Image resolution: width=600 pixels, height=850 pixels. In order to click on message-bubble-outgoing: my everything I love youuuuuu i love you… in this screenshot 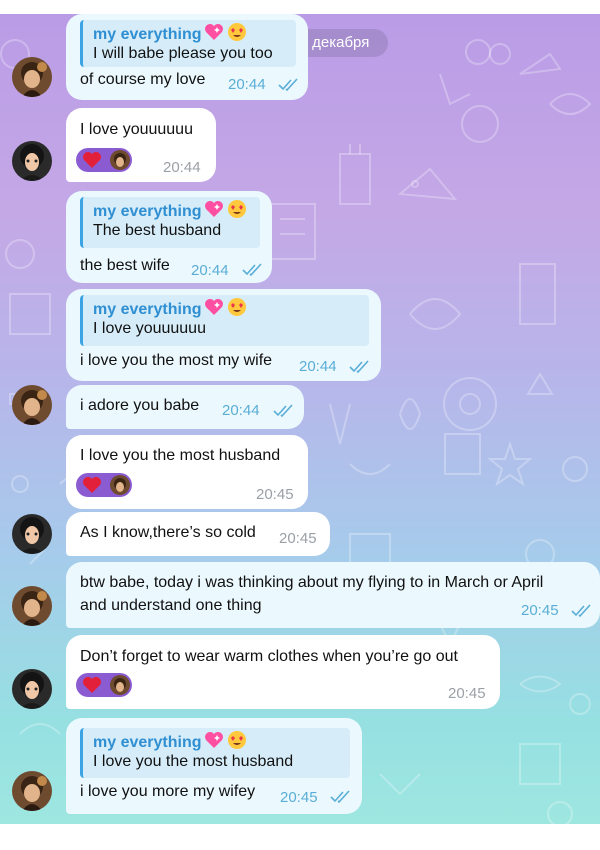, I will do `click(223, 335)`.